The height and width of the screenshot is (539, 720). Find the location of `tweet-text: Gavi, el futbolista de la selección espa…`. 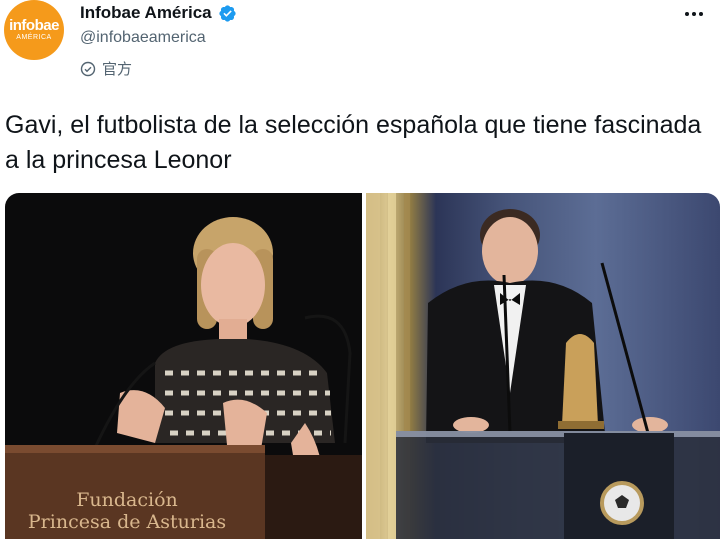

tweet-text: Gavi, el futbolista de la selección espa… is located at coordinates (353, 142).